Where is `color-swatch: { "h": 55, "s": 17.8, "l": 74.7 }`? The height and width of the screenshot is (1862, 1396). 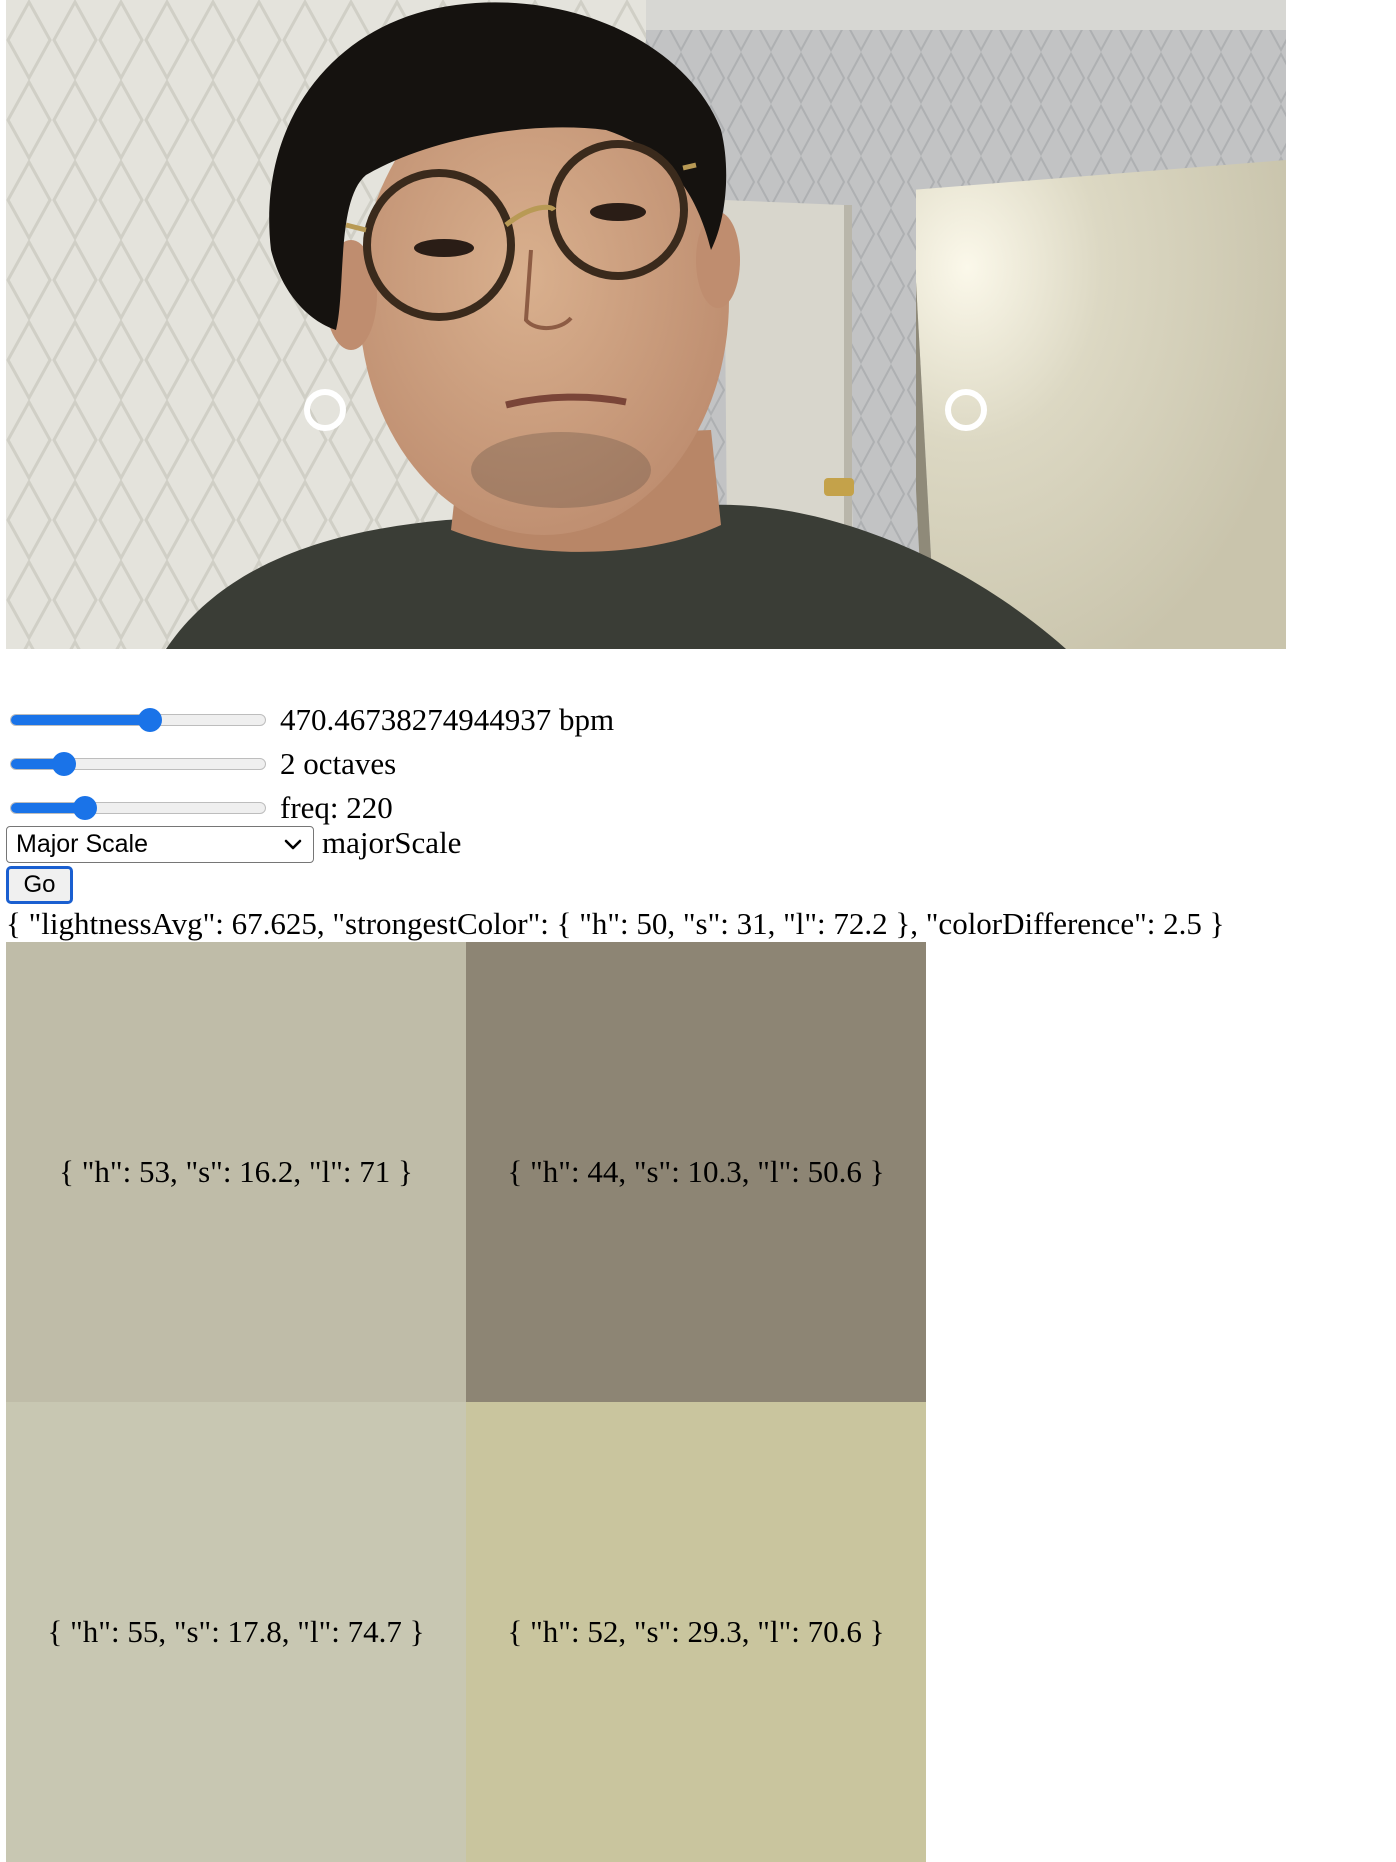
color-swatch: { "h": 55, "s": 17.8, "l": 74.7 } is located at coordinates (236, 1632).